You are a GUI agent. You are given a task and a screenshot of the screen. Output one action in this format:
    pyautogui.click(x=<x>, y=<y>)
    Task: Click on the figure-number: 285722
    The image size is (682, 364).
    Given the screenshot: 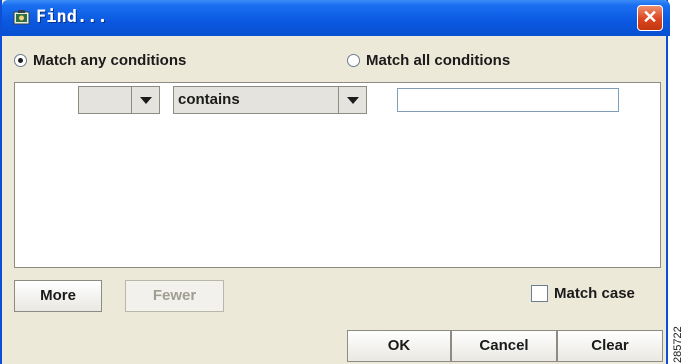 What is the action you would take?
    pyautogui.click(x=677, y=332)
    